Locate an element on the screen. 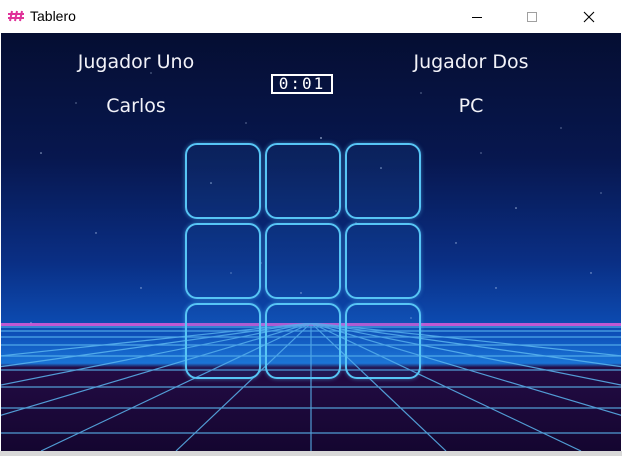 The image size is (622, 456). board-cell-r2-c2 is located at coordinates (303, 261).